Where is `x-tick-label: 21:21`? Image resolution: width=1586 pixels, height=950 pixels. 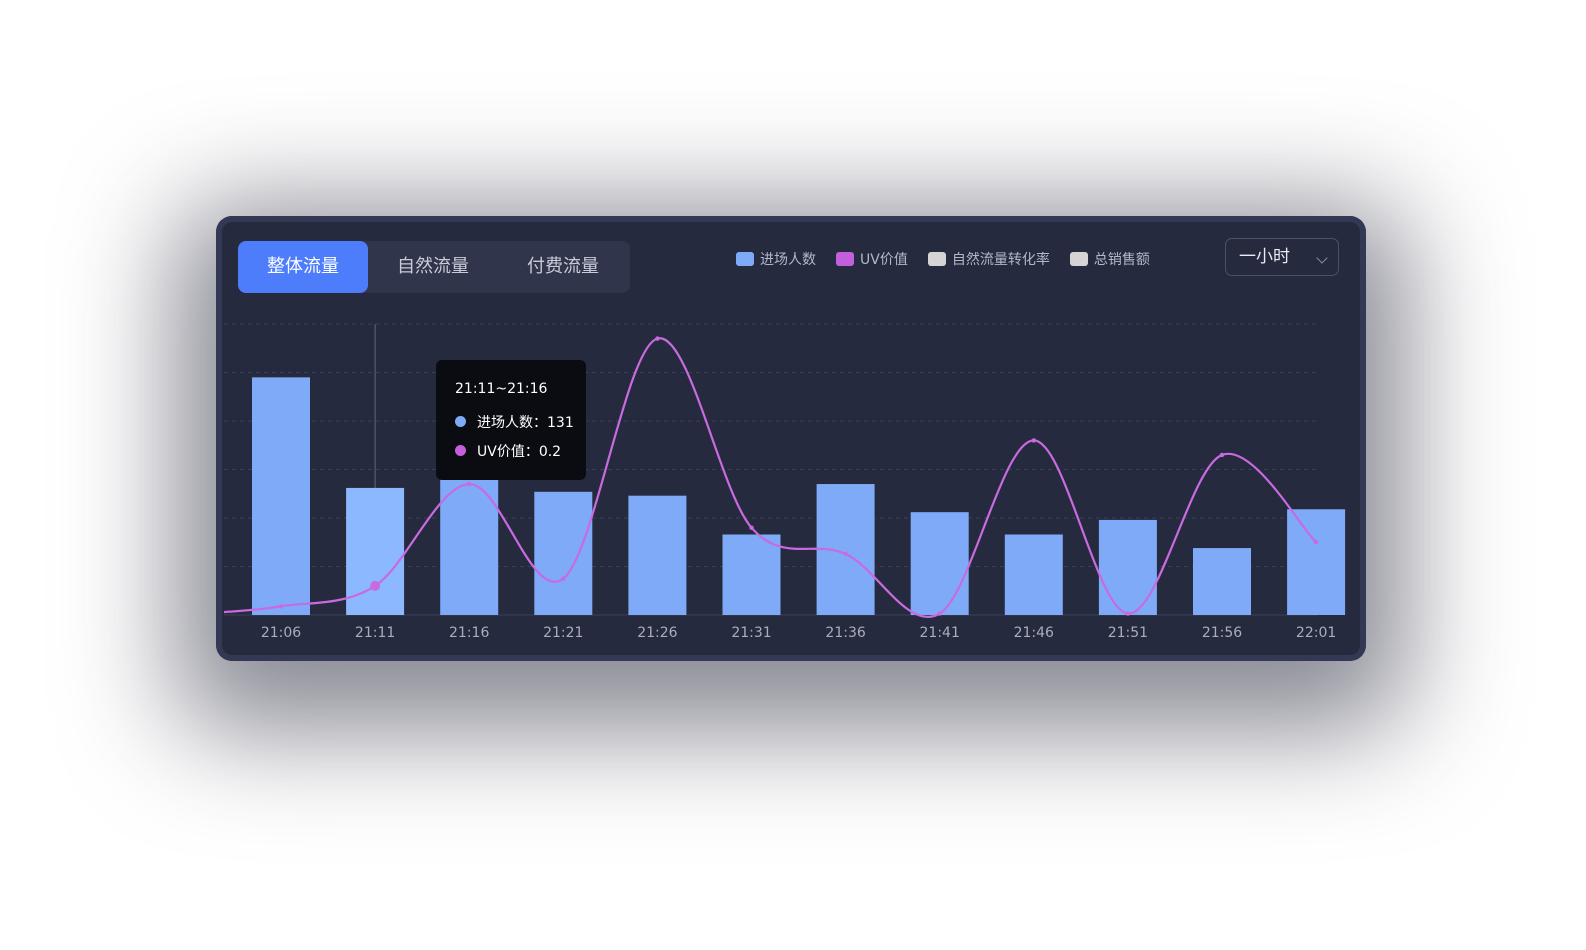 x-tick-label: 21:21 is located at coordinates (563, 633).